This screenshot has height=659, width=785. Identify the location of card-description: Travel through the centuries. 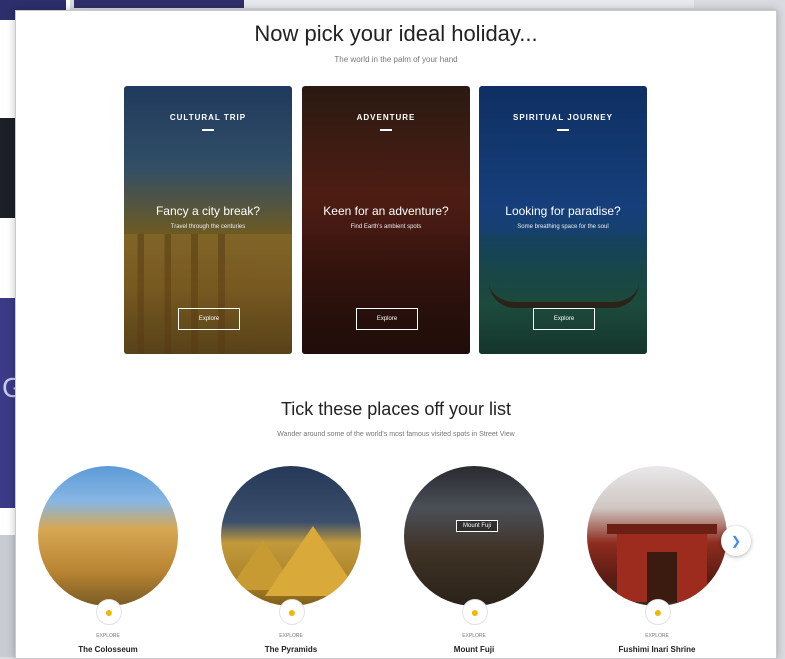
(208, 227).